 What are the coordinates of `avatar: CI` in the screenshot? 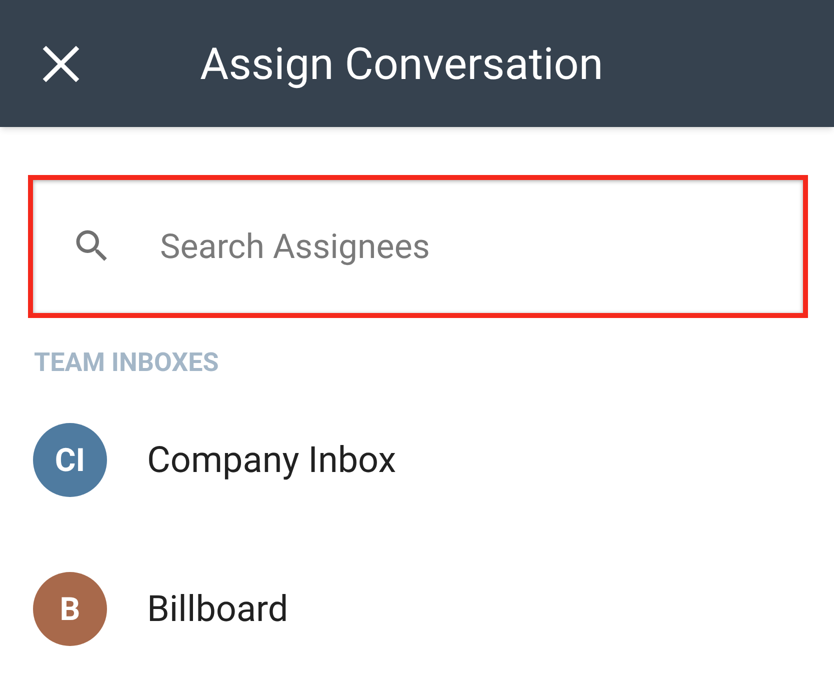 It's located at (70, 460).